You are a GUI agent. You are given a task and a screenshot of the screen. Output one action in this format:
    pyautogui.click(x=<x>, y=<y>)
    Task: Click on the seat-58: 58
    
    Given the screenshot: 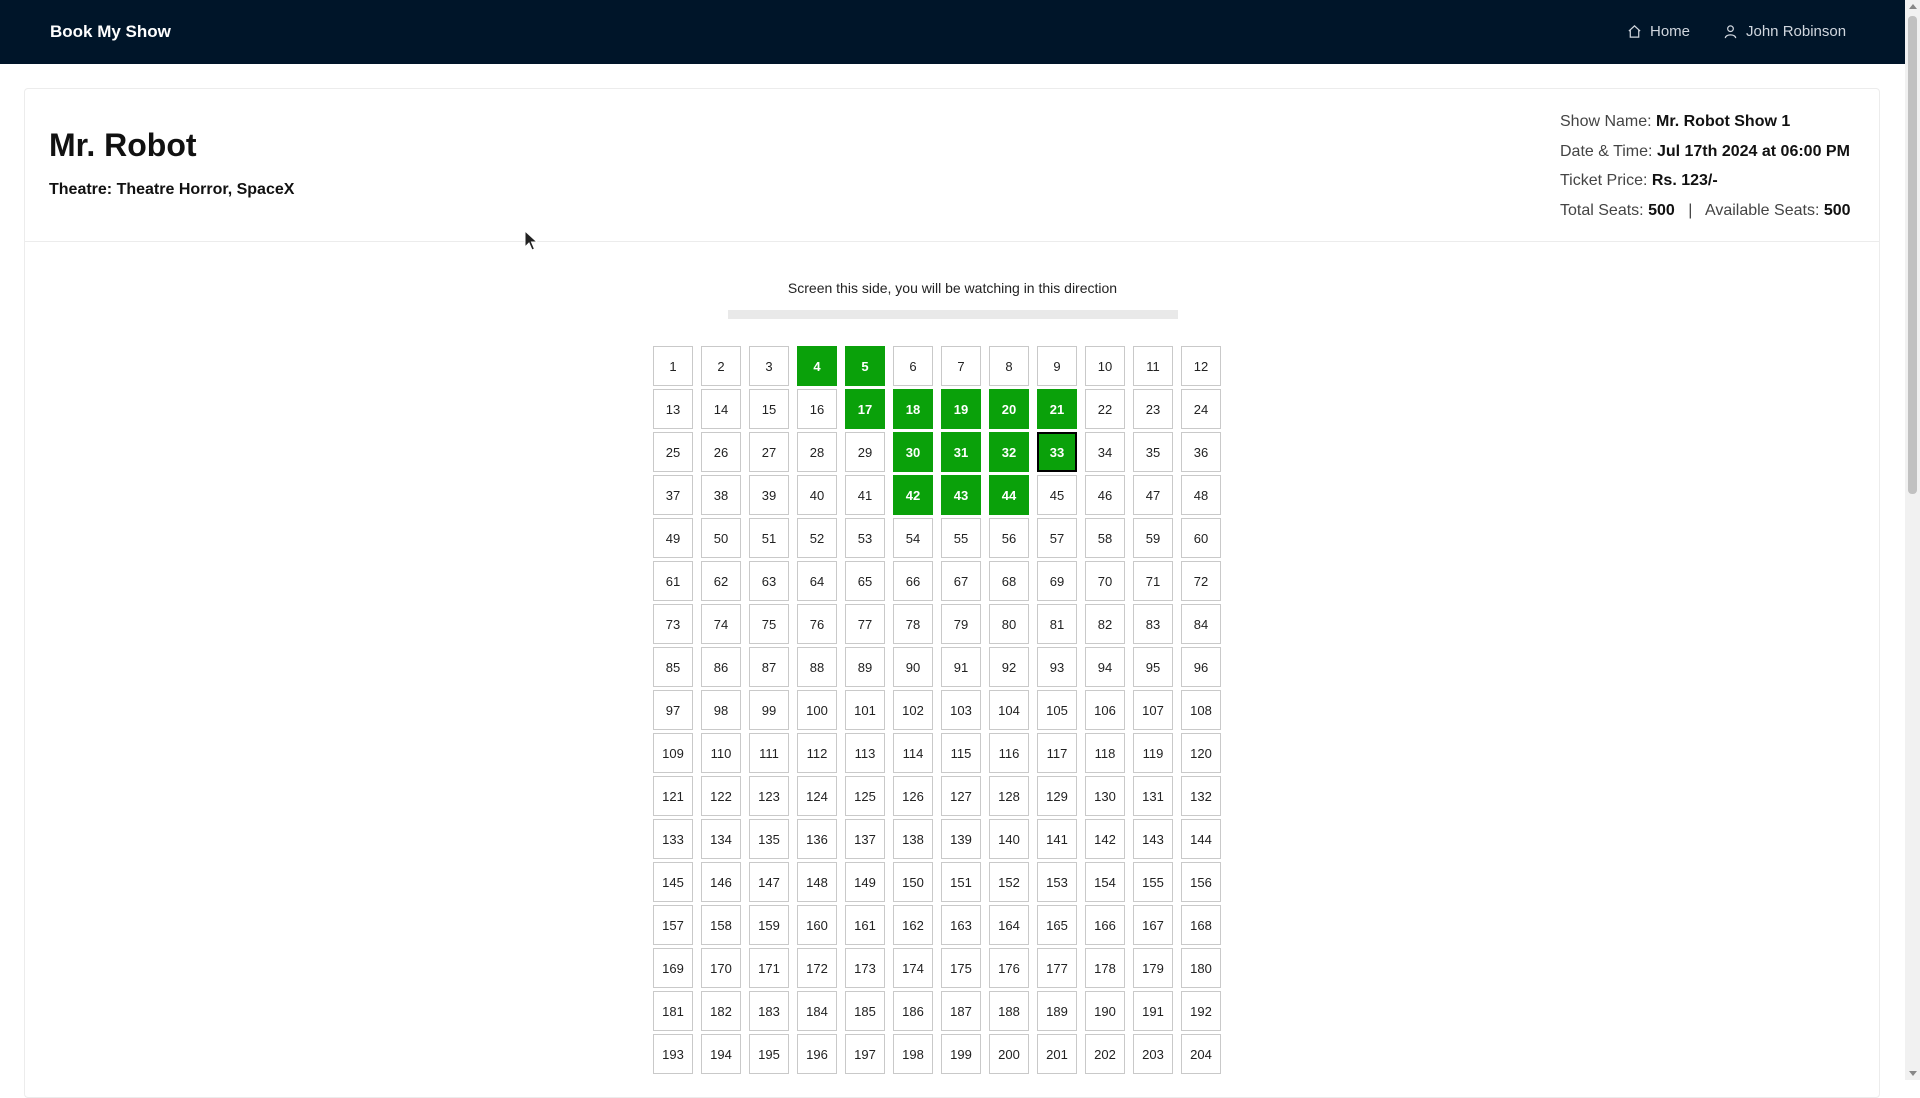 What is the action you would take?
    pyautogui.click(x=1105, y=538)
    